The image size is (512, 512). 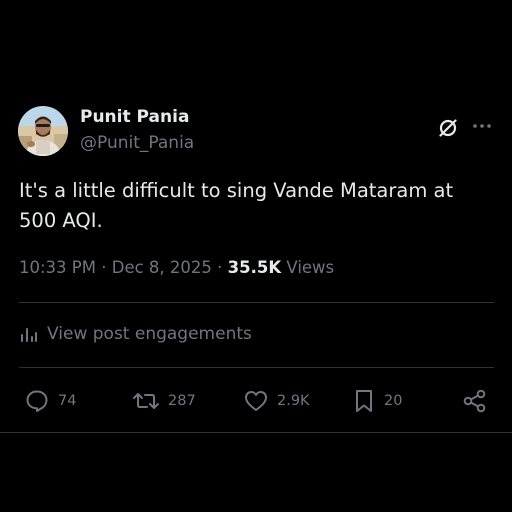 What do you see at coordinates (256, 432) in the screenshot?
I see `bottom-divider` at bounding box center [256, 432].